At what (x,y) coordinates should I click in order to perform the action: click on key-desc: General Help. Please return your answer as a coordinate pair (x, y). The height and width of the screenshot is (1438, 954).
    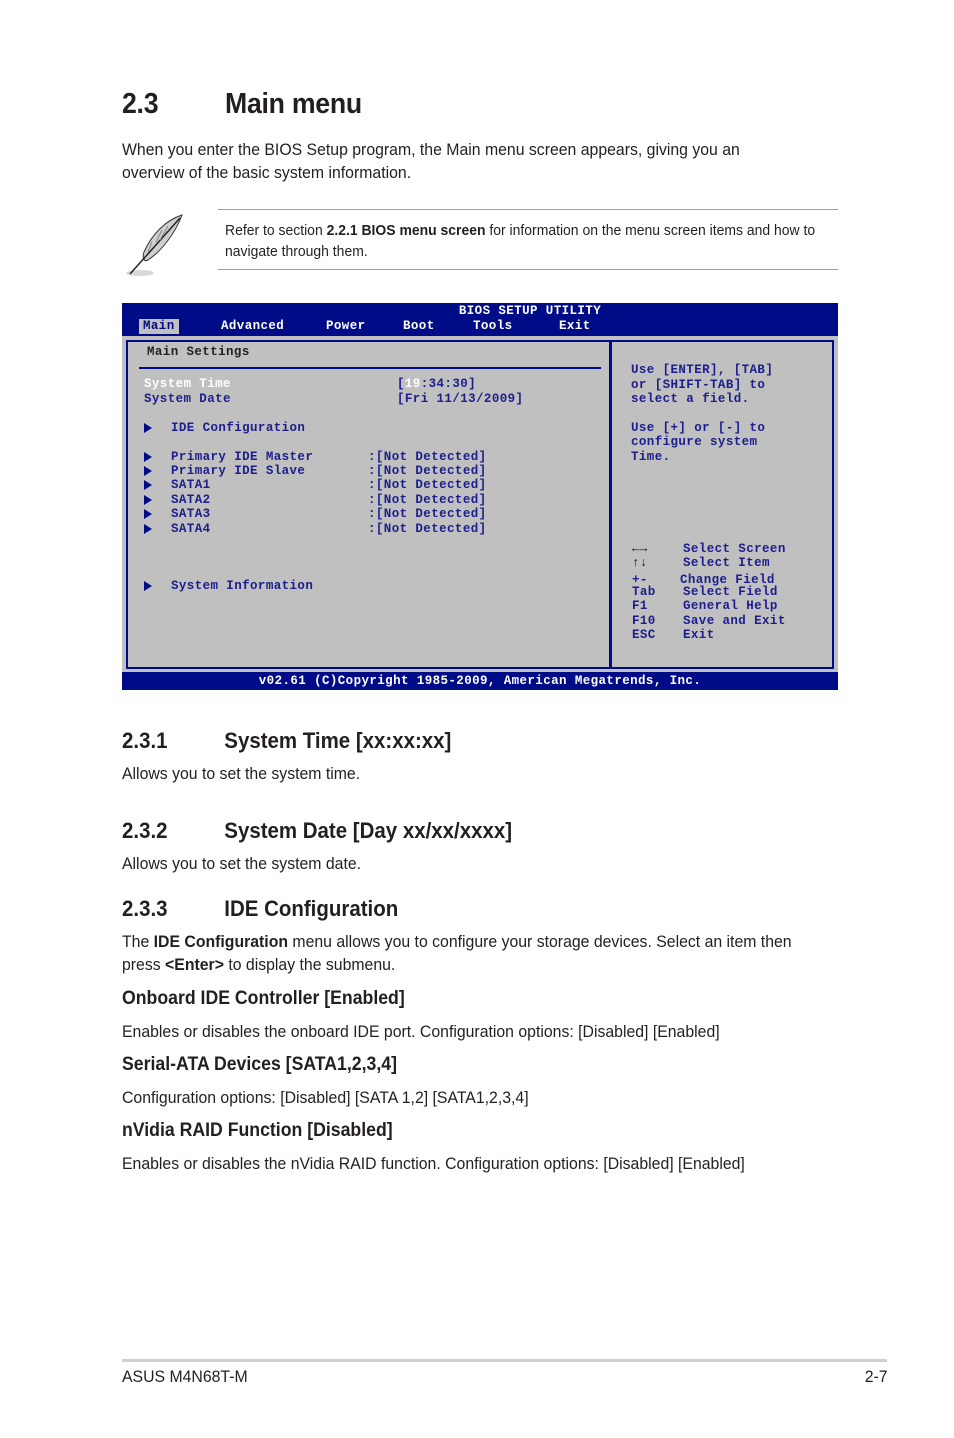
    Looking at the image, I should click on (730, 606).